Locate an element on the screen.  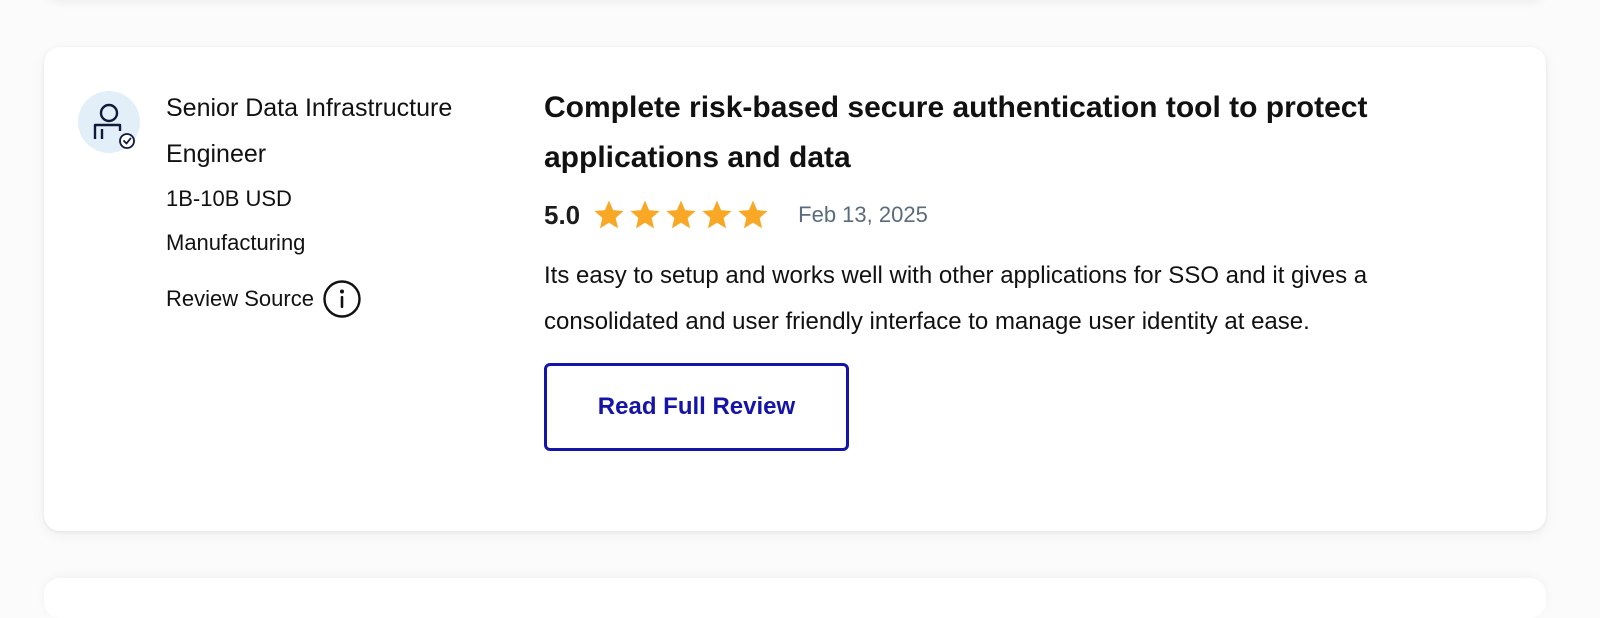
read-full-review-button: Read Full Review is located at coordinates (696, 407).